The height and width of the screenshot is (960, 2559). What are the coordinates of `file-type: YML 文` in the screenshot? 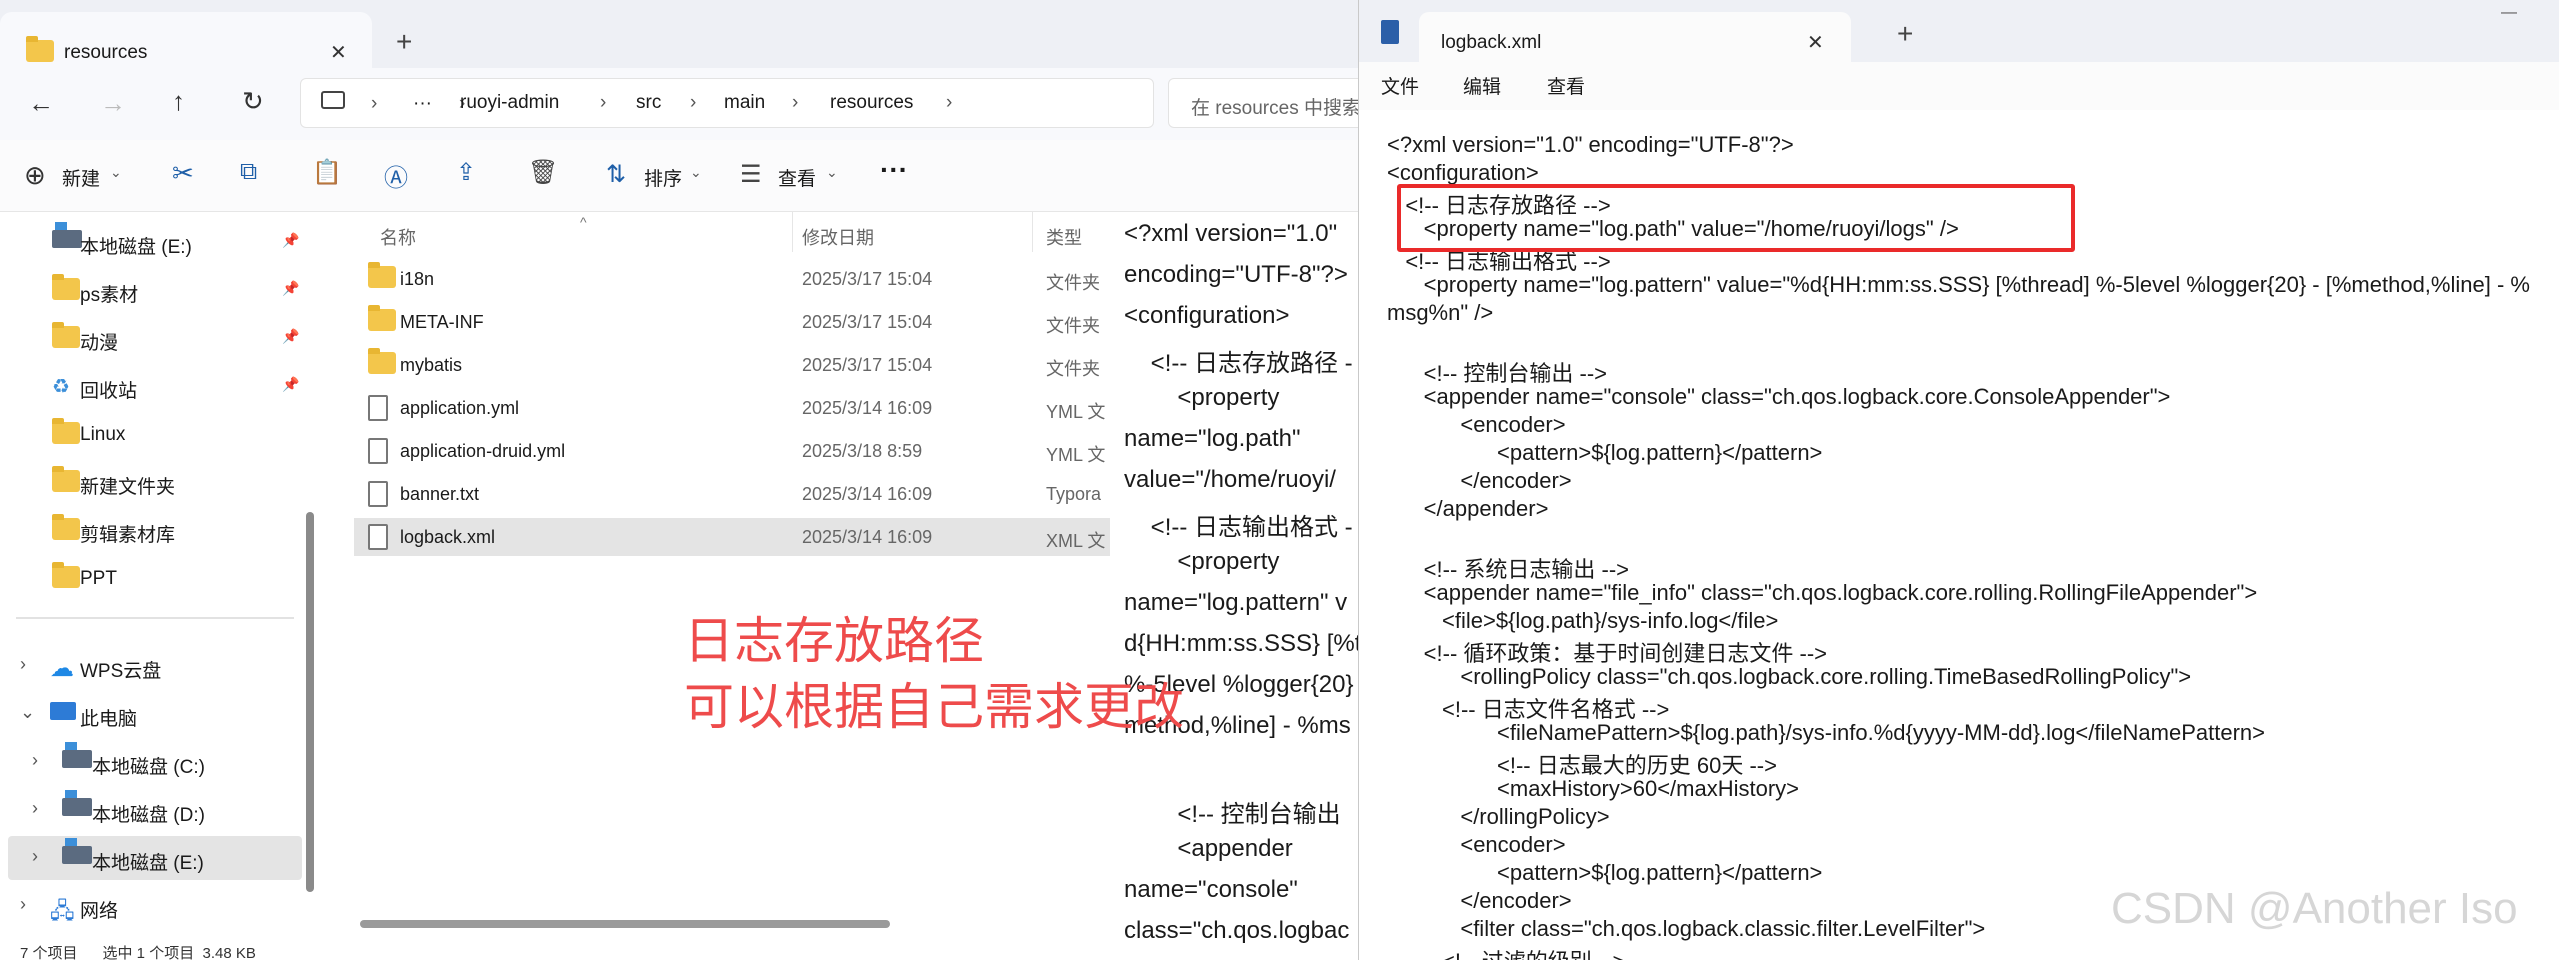 It's located at (1076, 412).